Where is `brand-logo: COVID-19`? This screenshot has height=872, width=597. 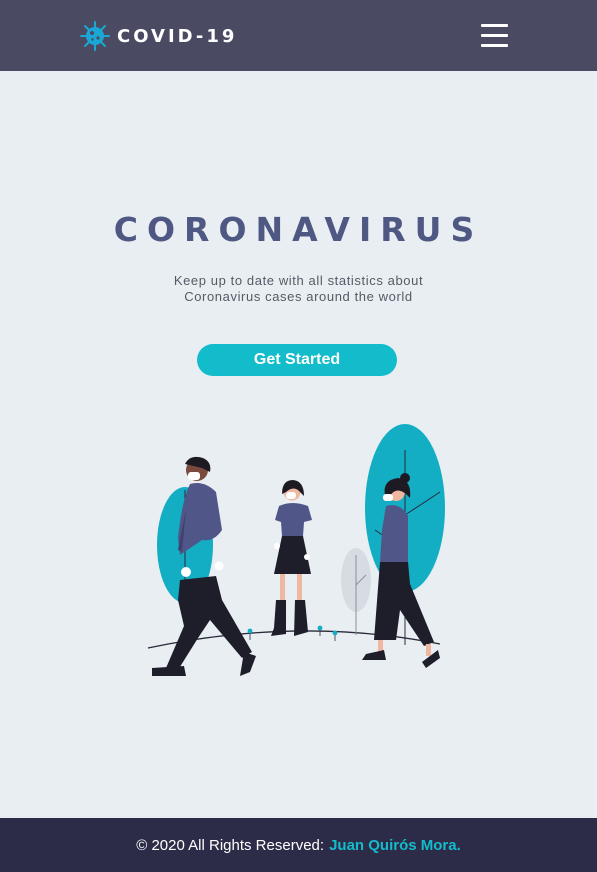 brand-logo: COVID-19 is located at coordinates (158, 36).